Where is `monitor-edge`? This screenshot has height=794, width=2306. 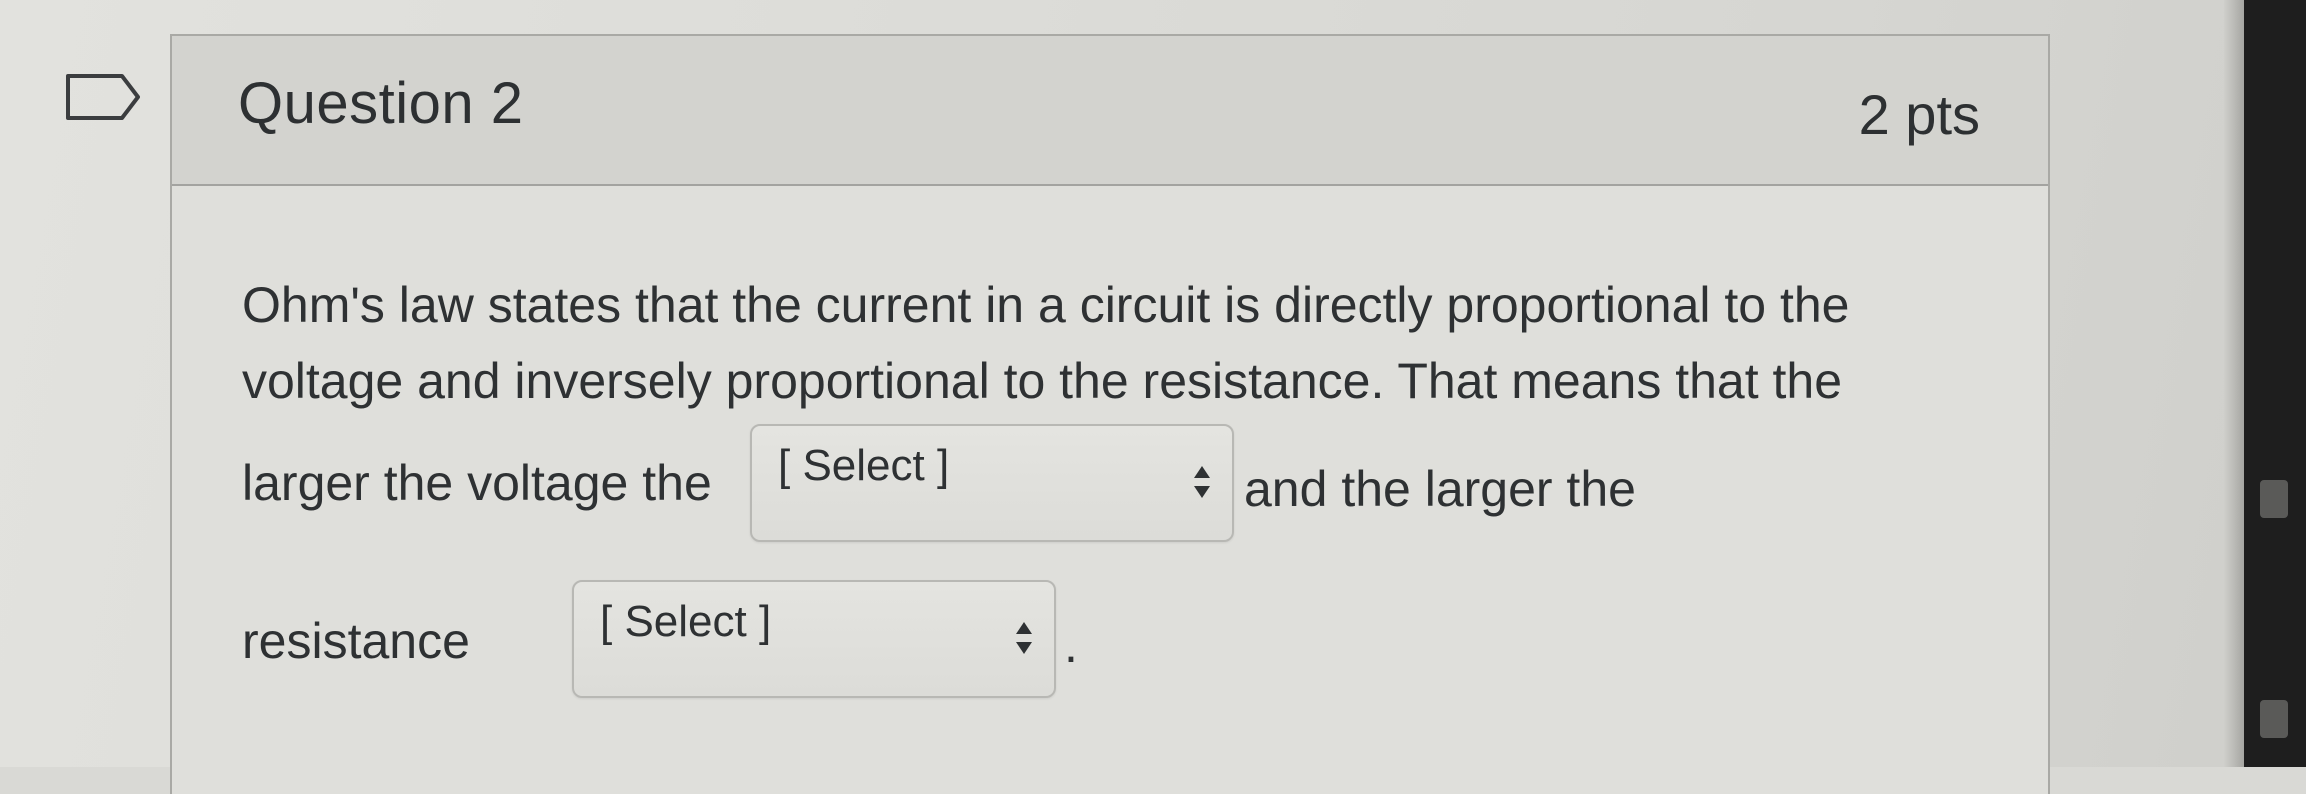
monitor-edge is located at coordinates (2234, 383).